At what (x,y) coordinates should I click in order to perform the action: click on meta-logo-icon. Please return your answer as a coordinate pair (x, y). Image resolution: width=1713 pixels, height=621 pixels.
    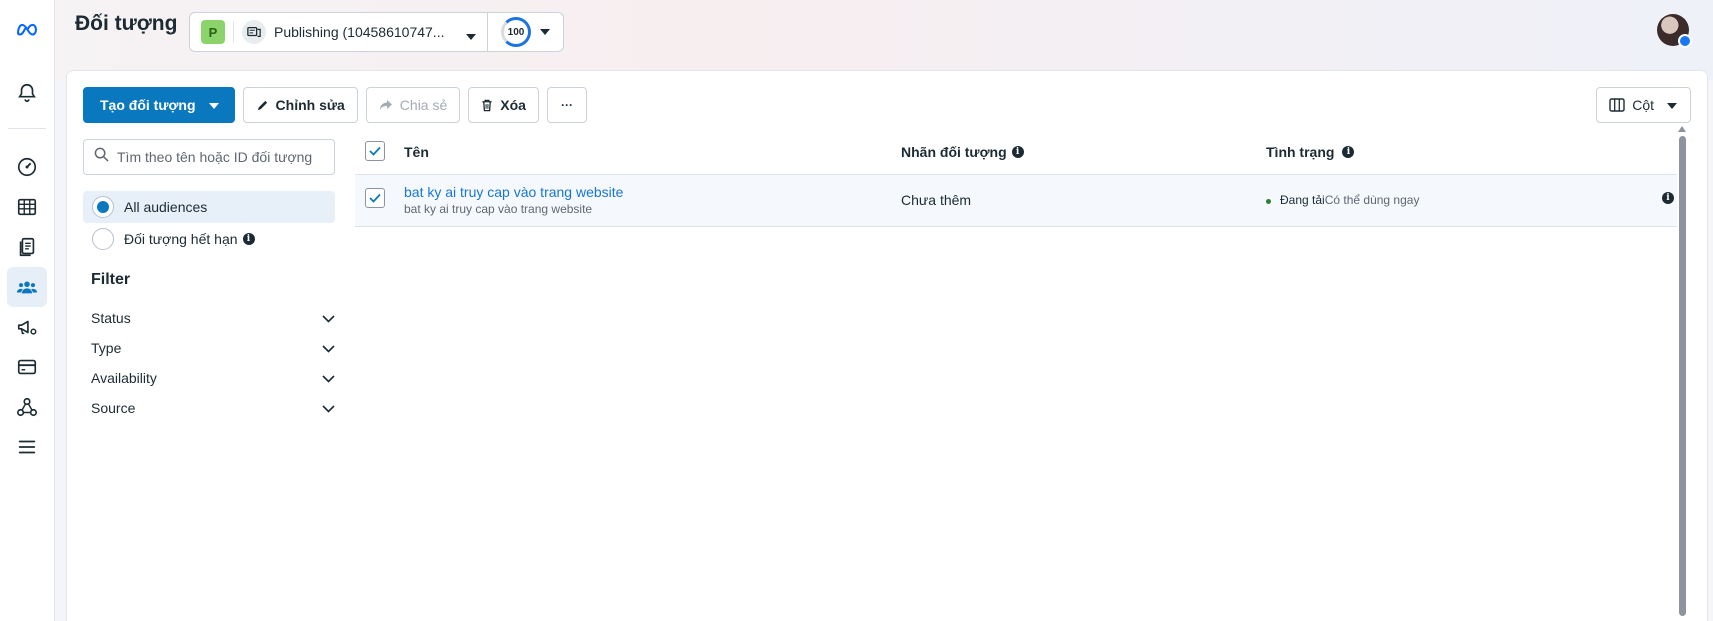
    Looking at the image, I should click on (27, 29).